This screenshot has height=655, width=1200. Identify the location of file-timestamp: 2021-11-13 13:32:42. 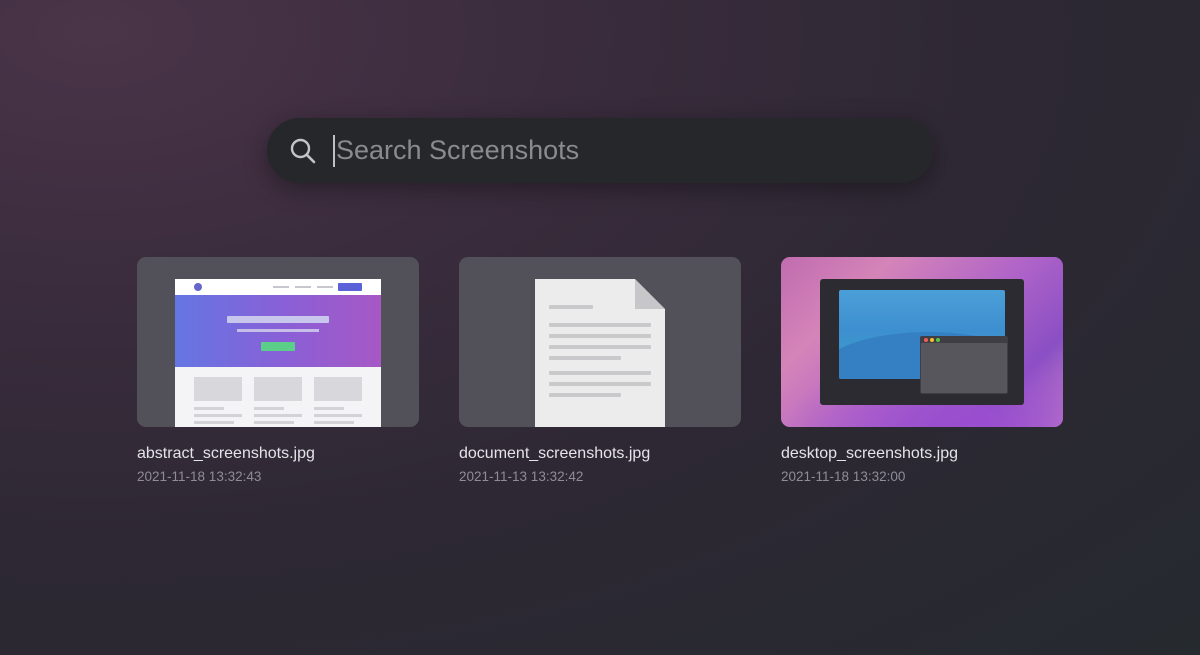
(521, 476).